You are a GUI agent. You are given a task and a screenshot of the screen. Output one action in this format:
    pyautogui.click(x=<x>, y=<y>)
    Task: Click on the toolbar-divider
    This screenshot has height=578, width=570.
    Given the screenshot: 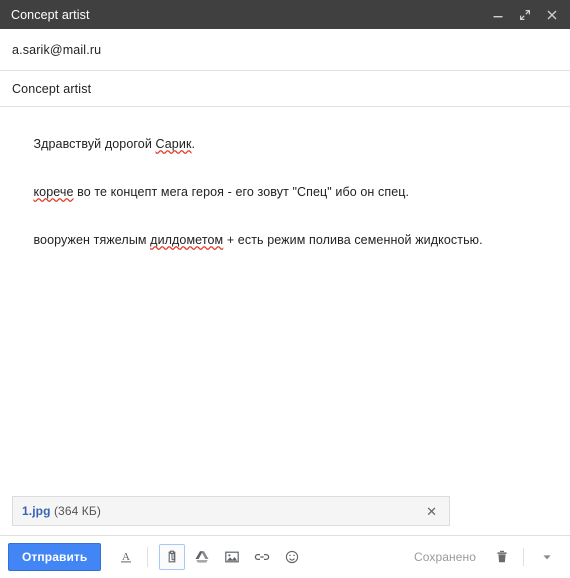 What is the action you would take?
    pyautogui.click(x=148, y=557)
    